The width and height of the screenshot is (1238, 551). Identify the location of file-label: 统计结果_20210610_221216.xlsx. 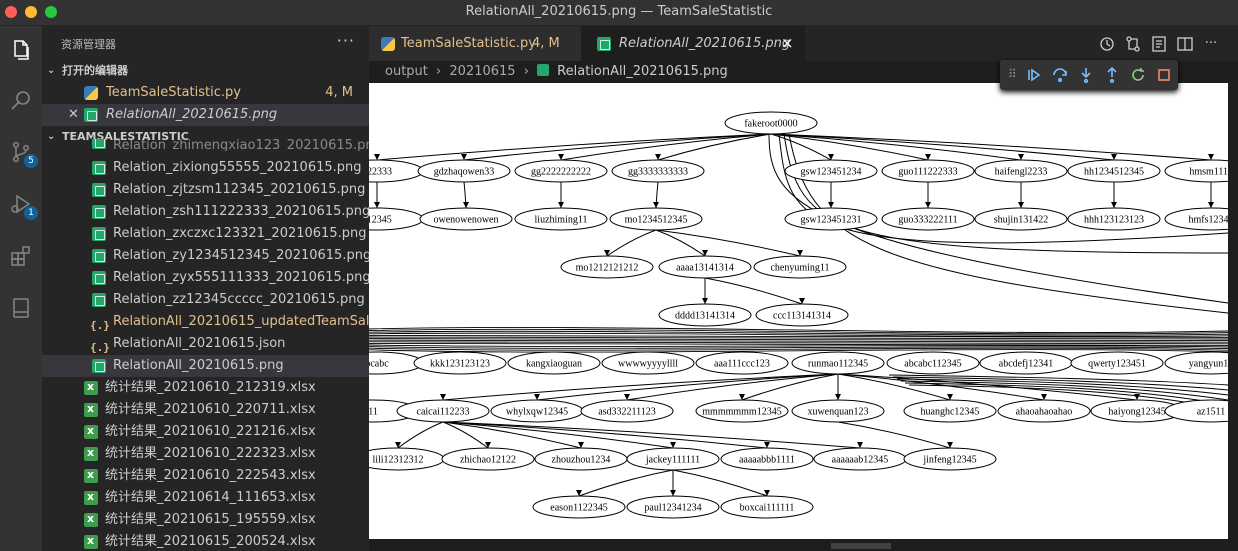
(210, 431).